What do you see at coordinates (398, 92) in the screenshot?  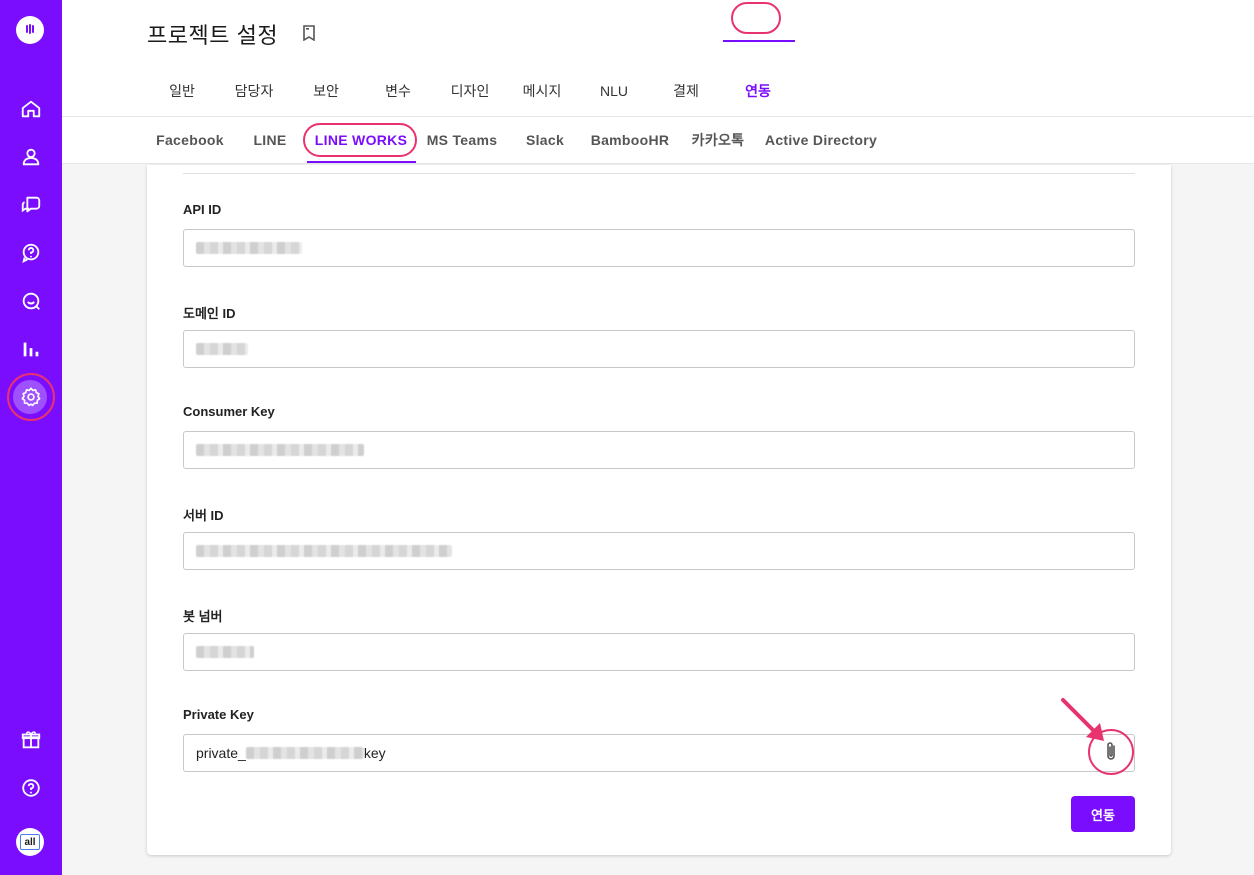 I see `tab-variables: 변수` at bounding box center [398, 92].